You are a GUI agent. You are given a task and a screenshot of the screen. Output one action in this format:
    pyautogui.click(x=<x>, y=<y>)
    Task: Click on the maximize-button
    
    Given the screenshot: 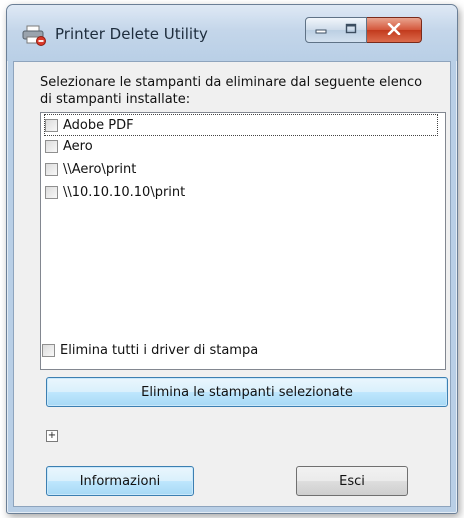 What is the action you would take?
    pyautogui.click(x=351, y=30)
    